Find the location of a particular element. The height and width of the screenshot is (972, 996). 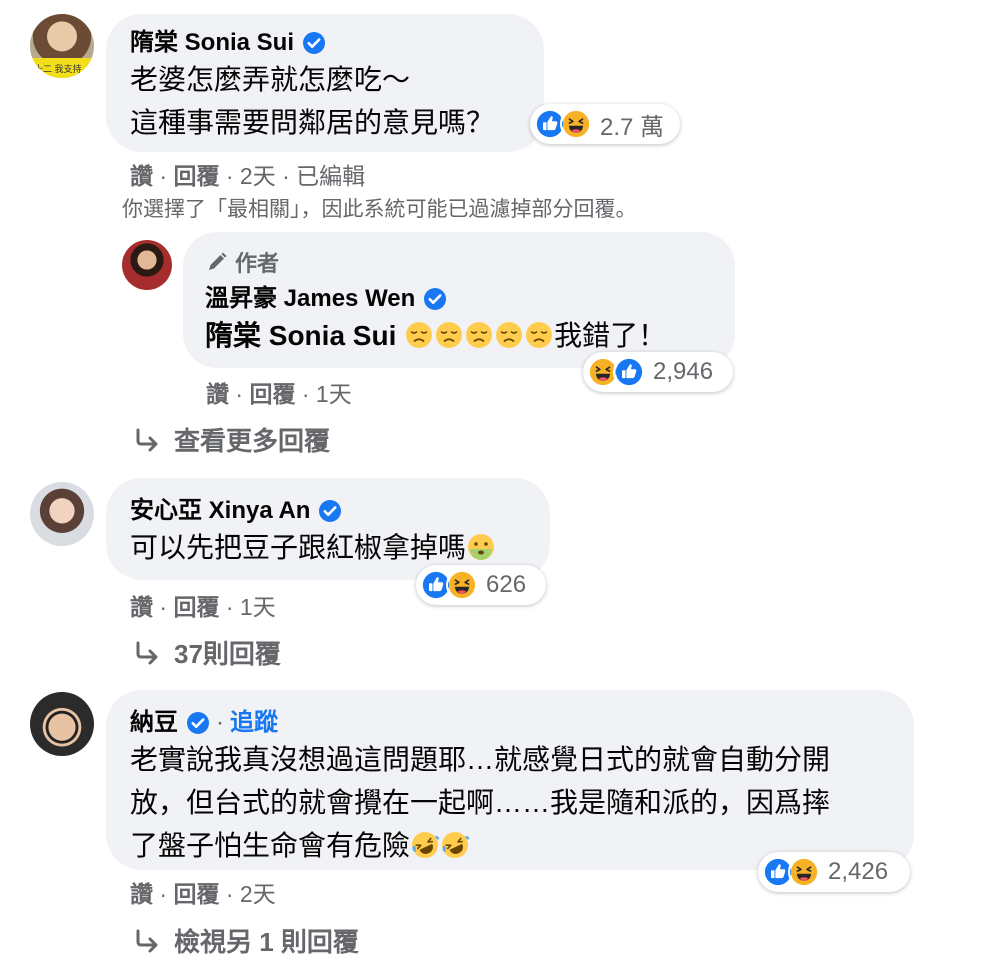

comment-line: 了盤子怕生命會有危險 is located at coordinates (480, 845).